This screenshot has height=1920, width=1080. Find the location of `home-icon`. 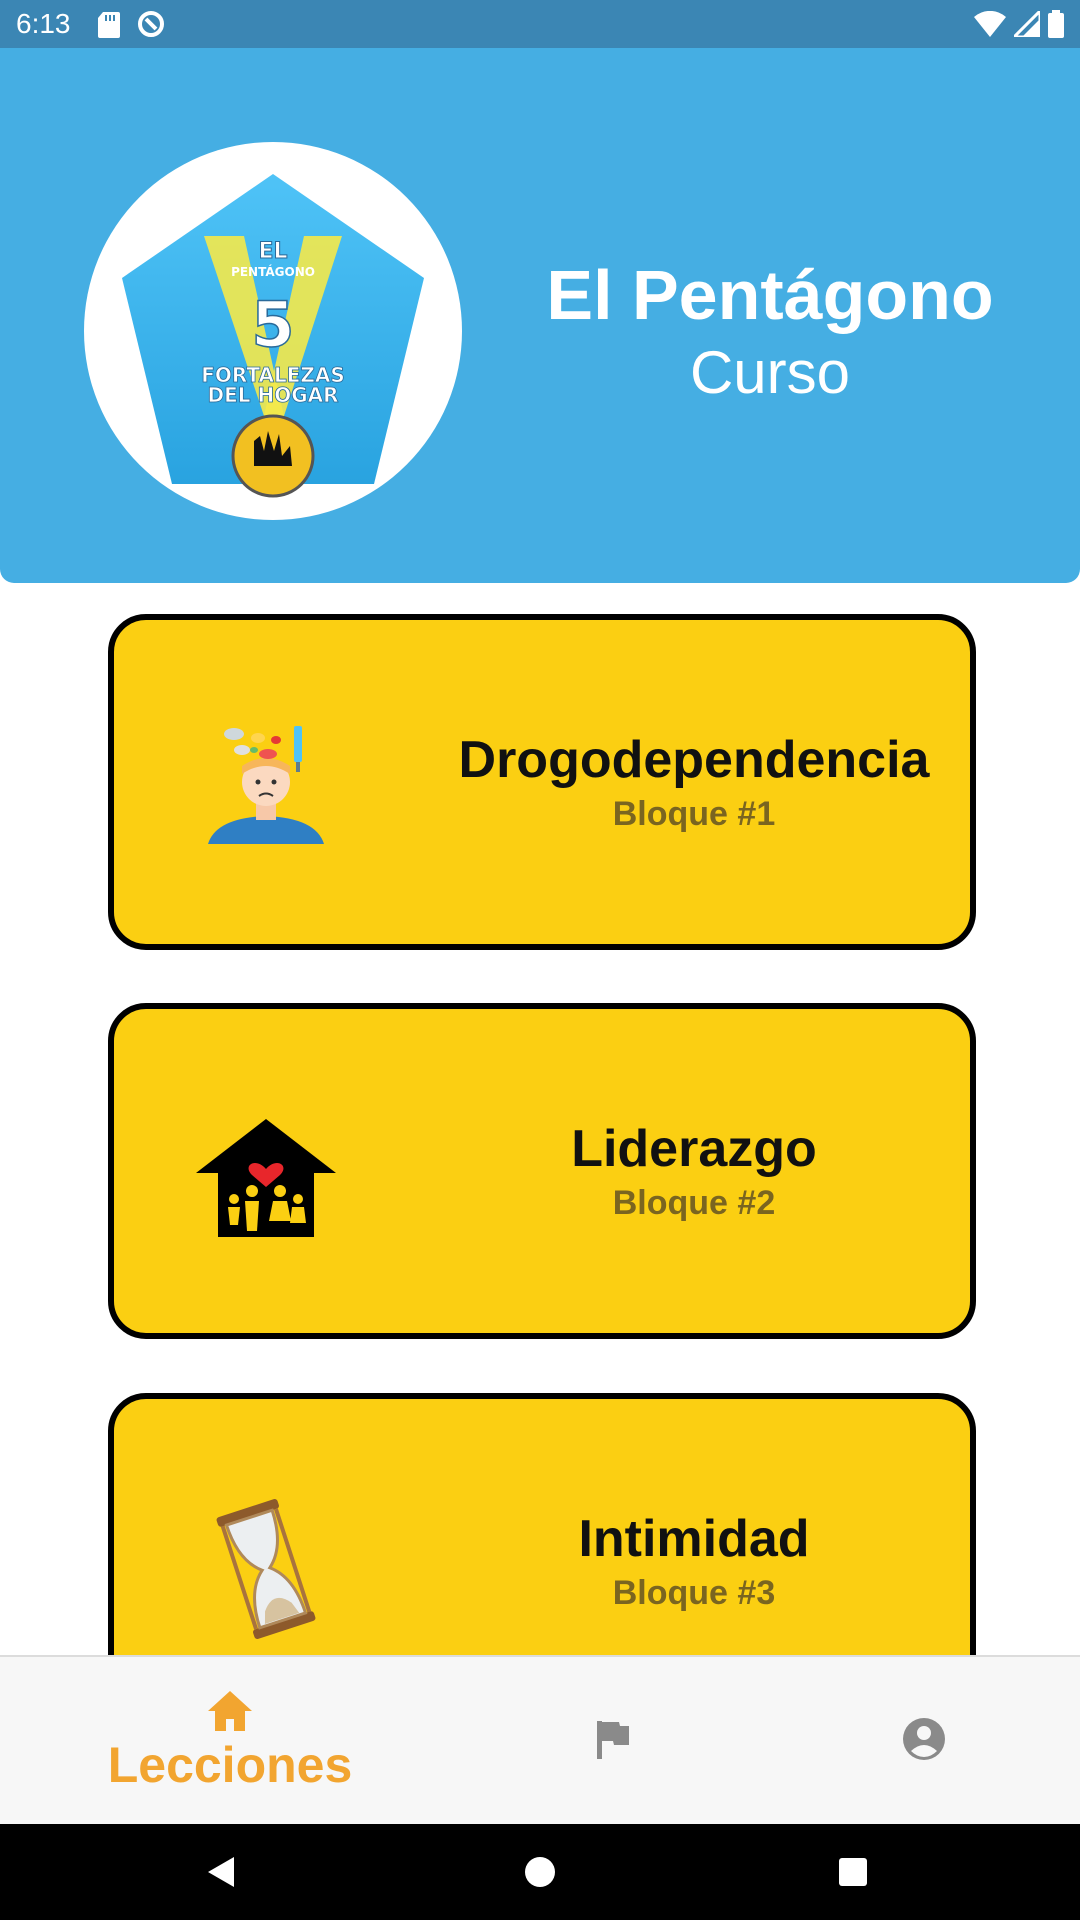

home-icon is located at coordinates (230, 1713).